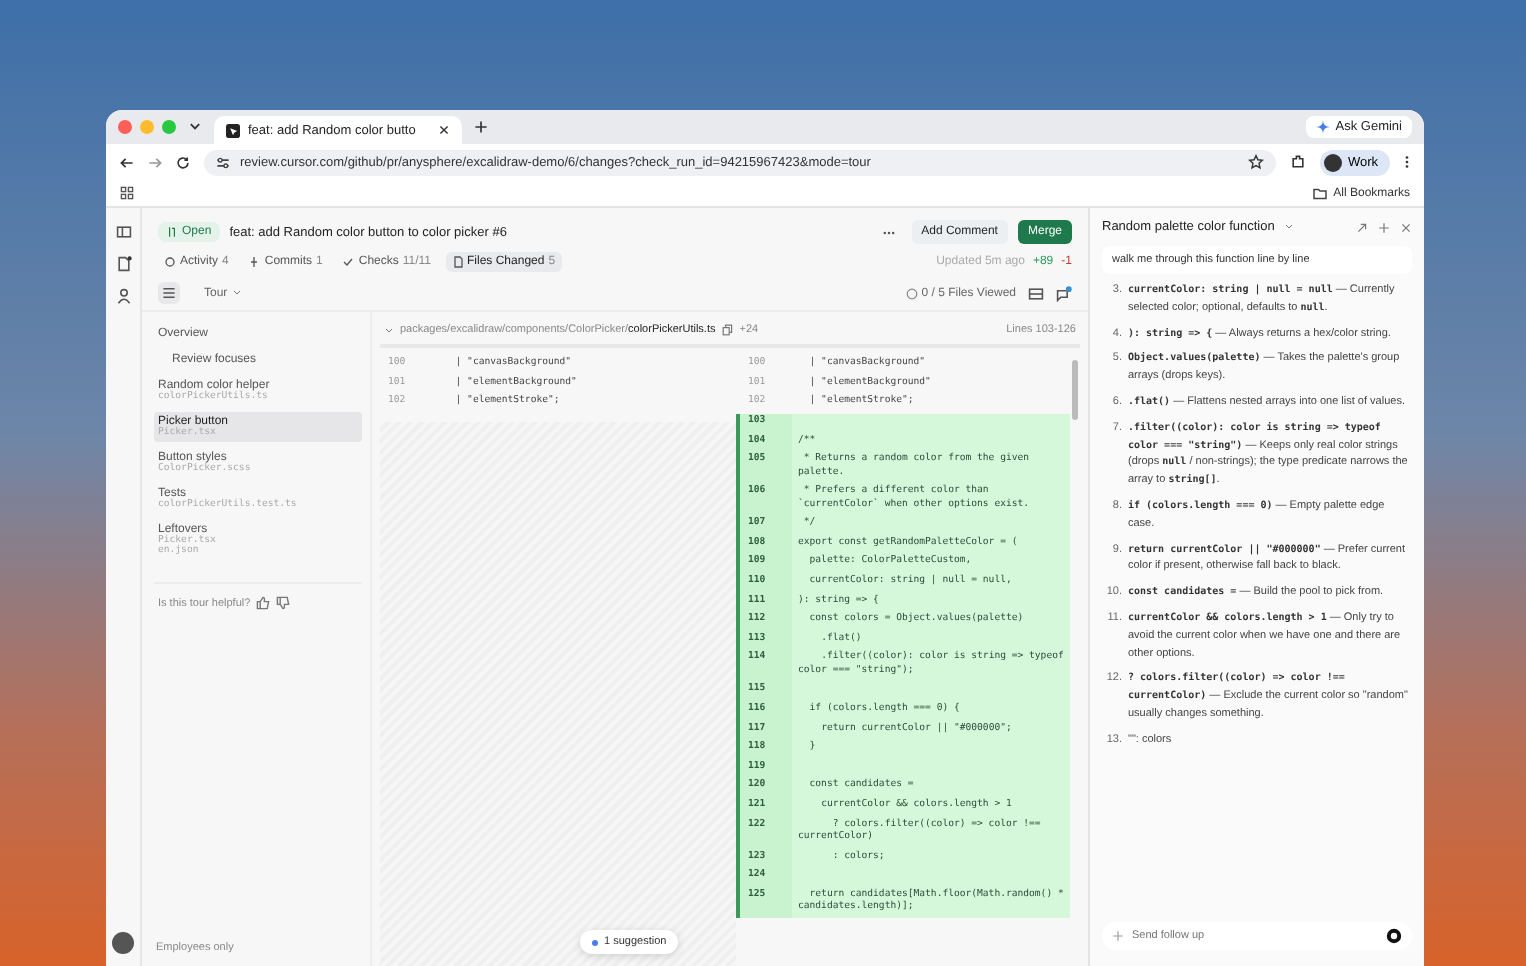 The width and height of the screenshot is (1526, 966). I want to click on expand-icon, so click(1362, 227).